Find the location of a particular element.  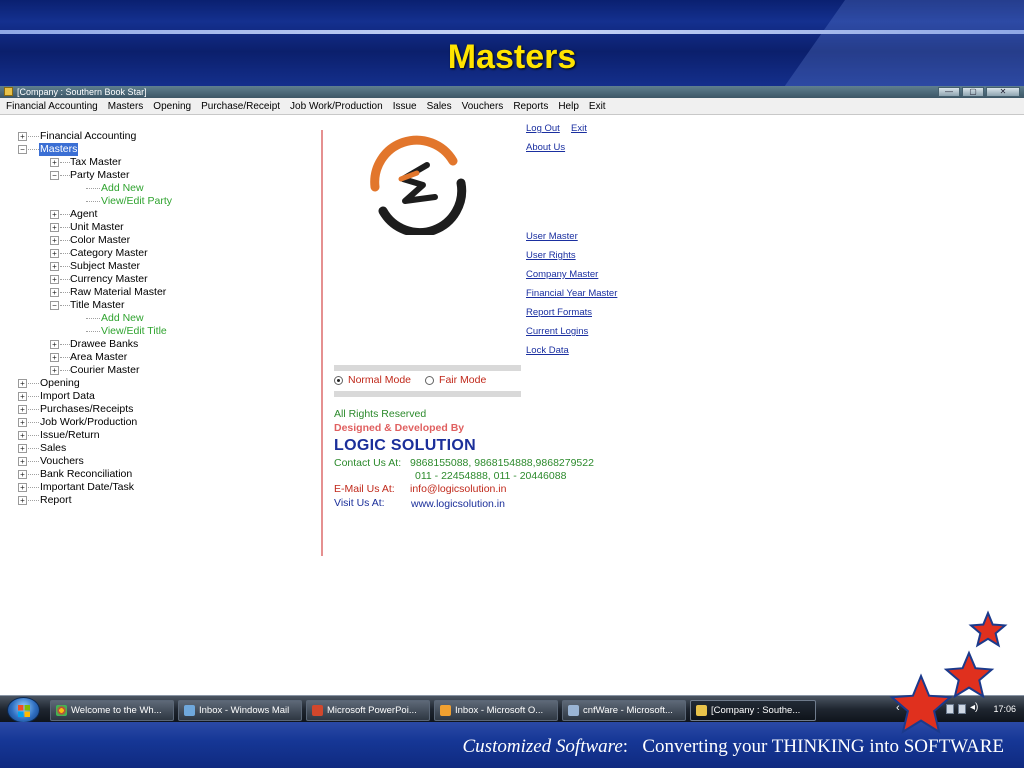

window-title-bar: [Company : Southern Book Star] — ▢ ✕ is located at coordinates (512, 92).